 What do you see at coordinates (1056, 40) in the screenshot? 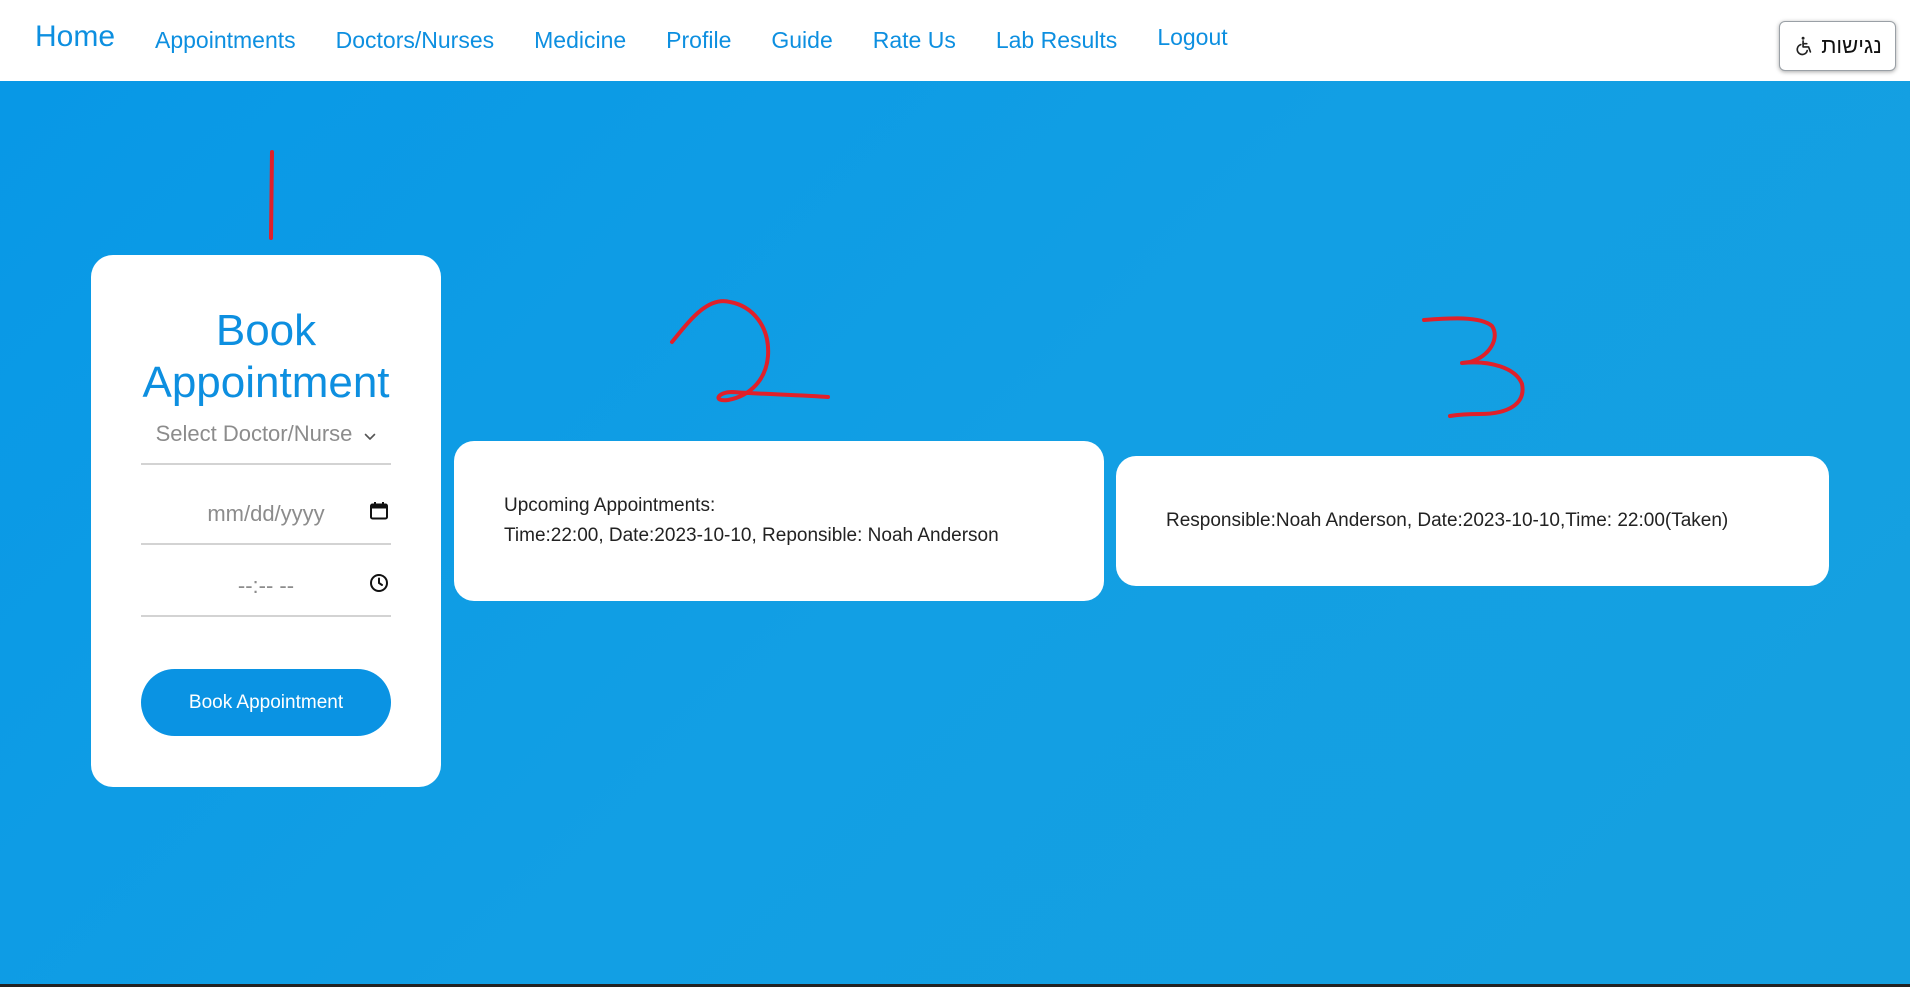
I see `nav-link-lab-results: Lab Results` at bounding box center [1056, 40].